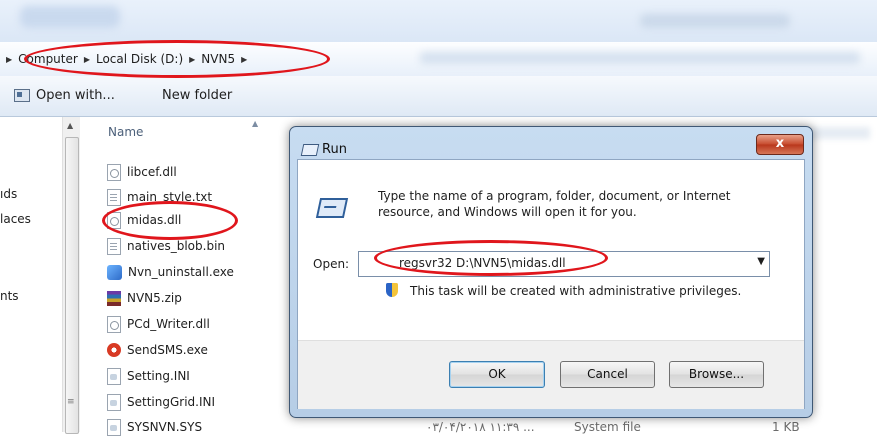 Image resolution: width=877 pixels, height=437 pixels. Describe the element at coordinates (15, 219) in the screenshot. I see `nav-item-places: laces` at that location.